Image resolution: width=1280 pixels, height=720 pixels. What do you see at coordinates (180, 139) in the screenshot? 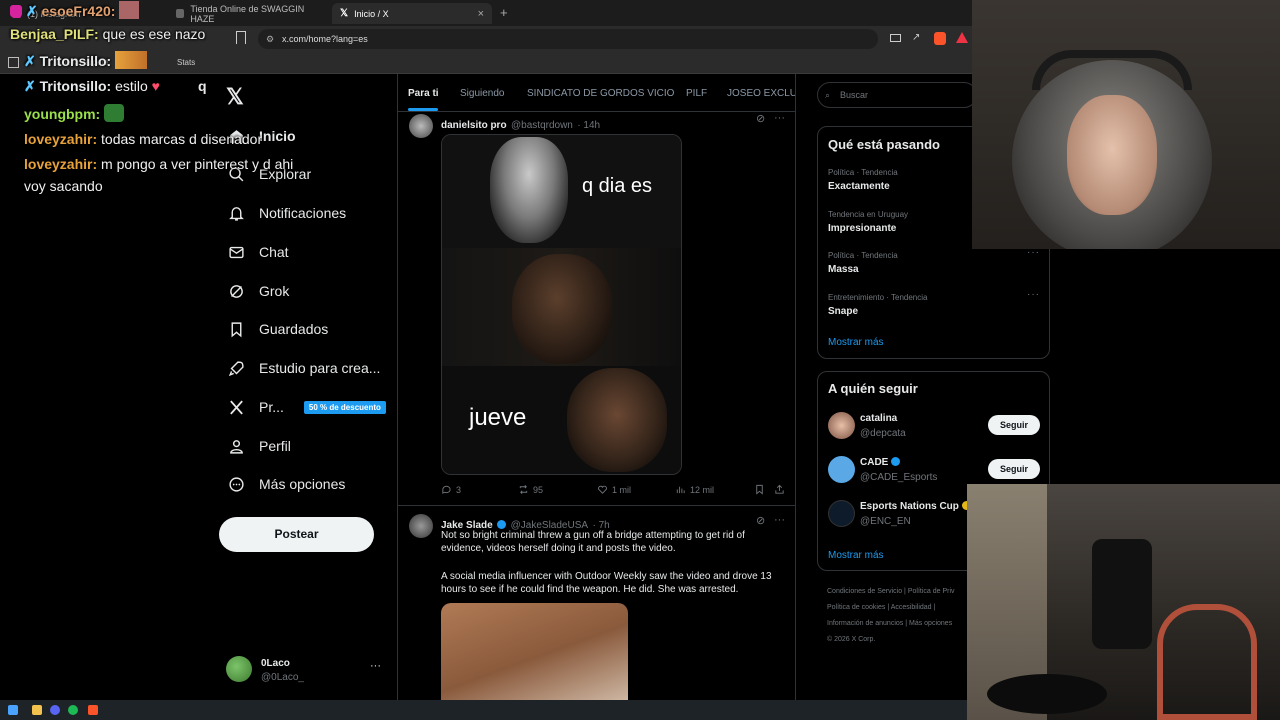
I see `chat-text: todas marcas d disenador` at bounding box center [180, 139].